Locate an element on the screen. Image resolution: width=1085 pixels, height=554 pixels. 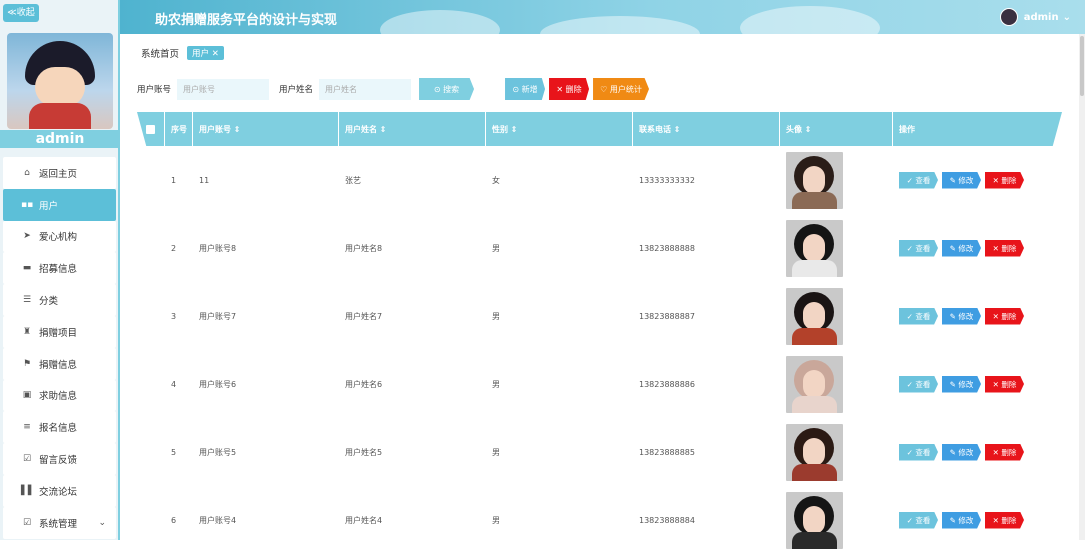
sidebar-item-10: ▌▌ 交流论坛 is located at coordinates (59, 490).